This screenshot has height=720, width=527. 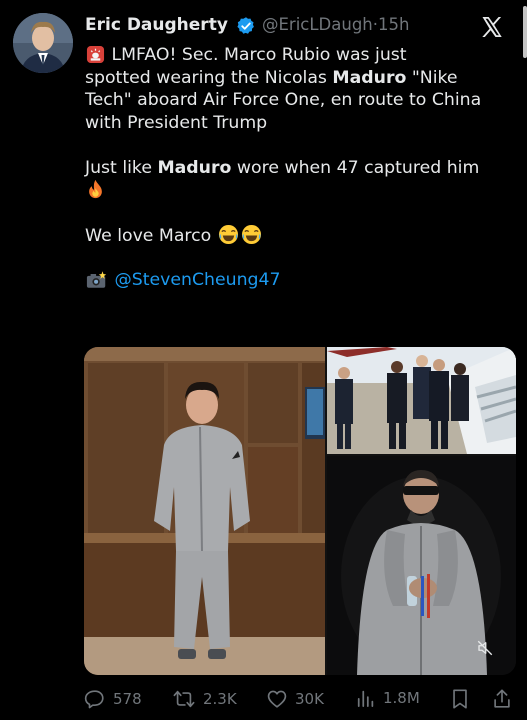 I want to click on tweet-line-6: We love Marco, so click(x=300, y=235).